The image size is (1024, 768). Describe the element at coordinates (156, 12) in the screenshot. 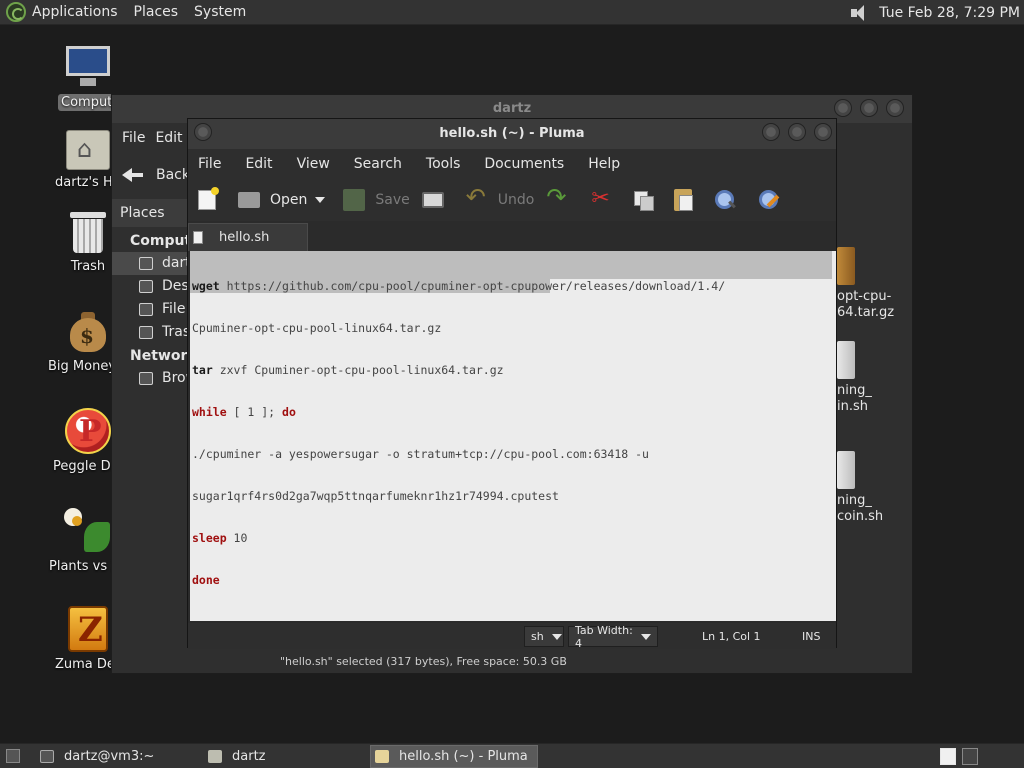

I see `places-menu: Places` at that location.